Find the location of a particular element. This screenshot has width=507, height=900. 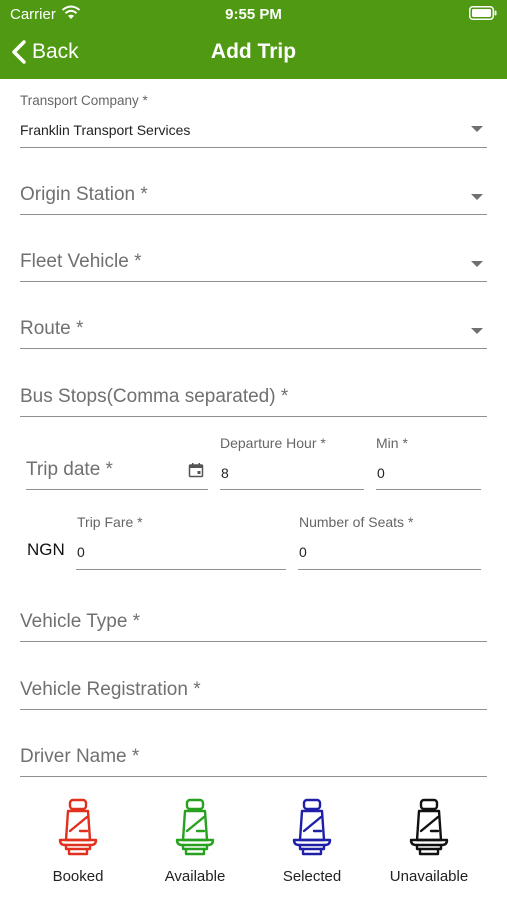

origin-station-select: Origin Station * is located at coordinates (253, 192).